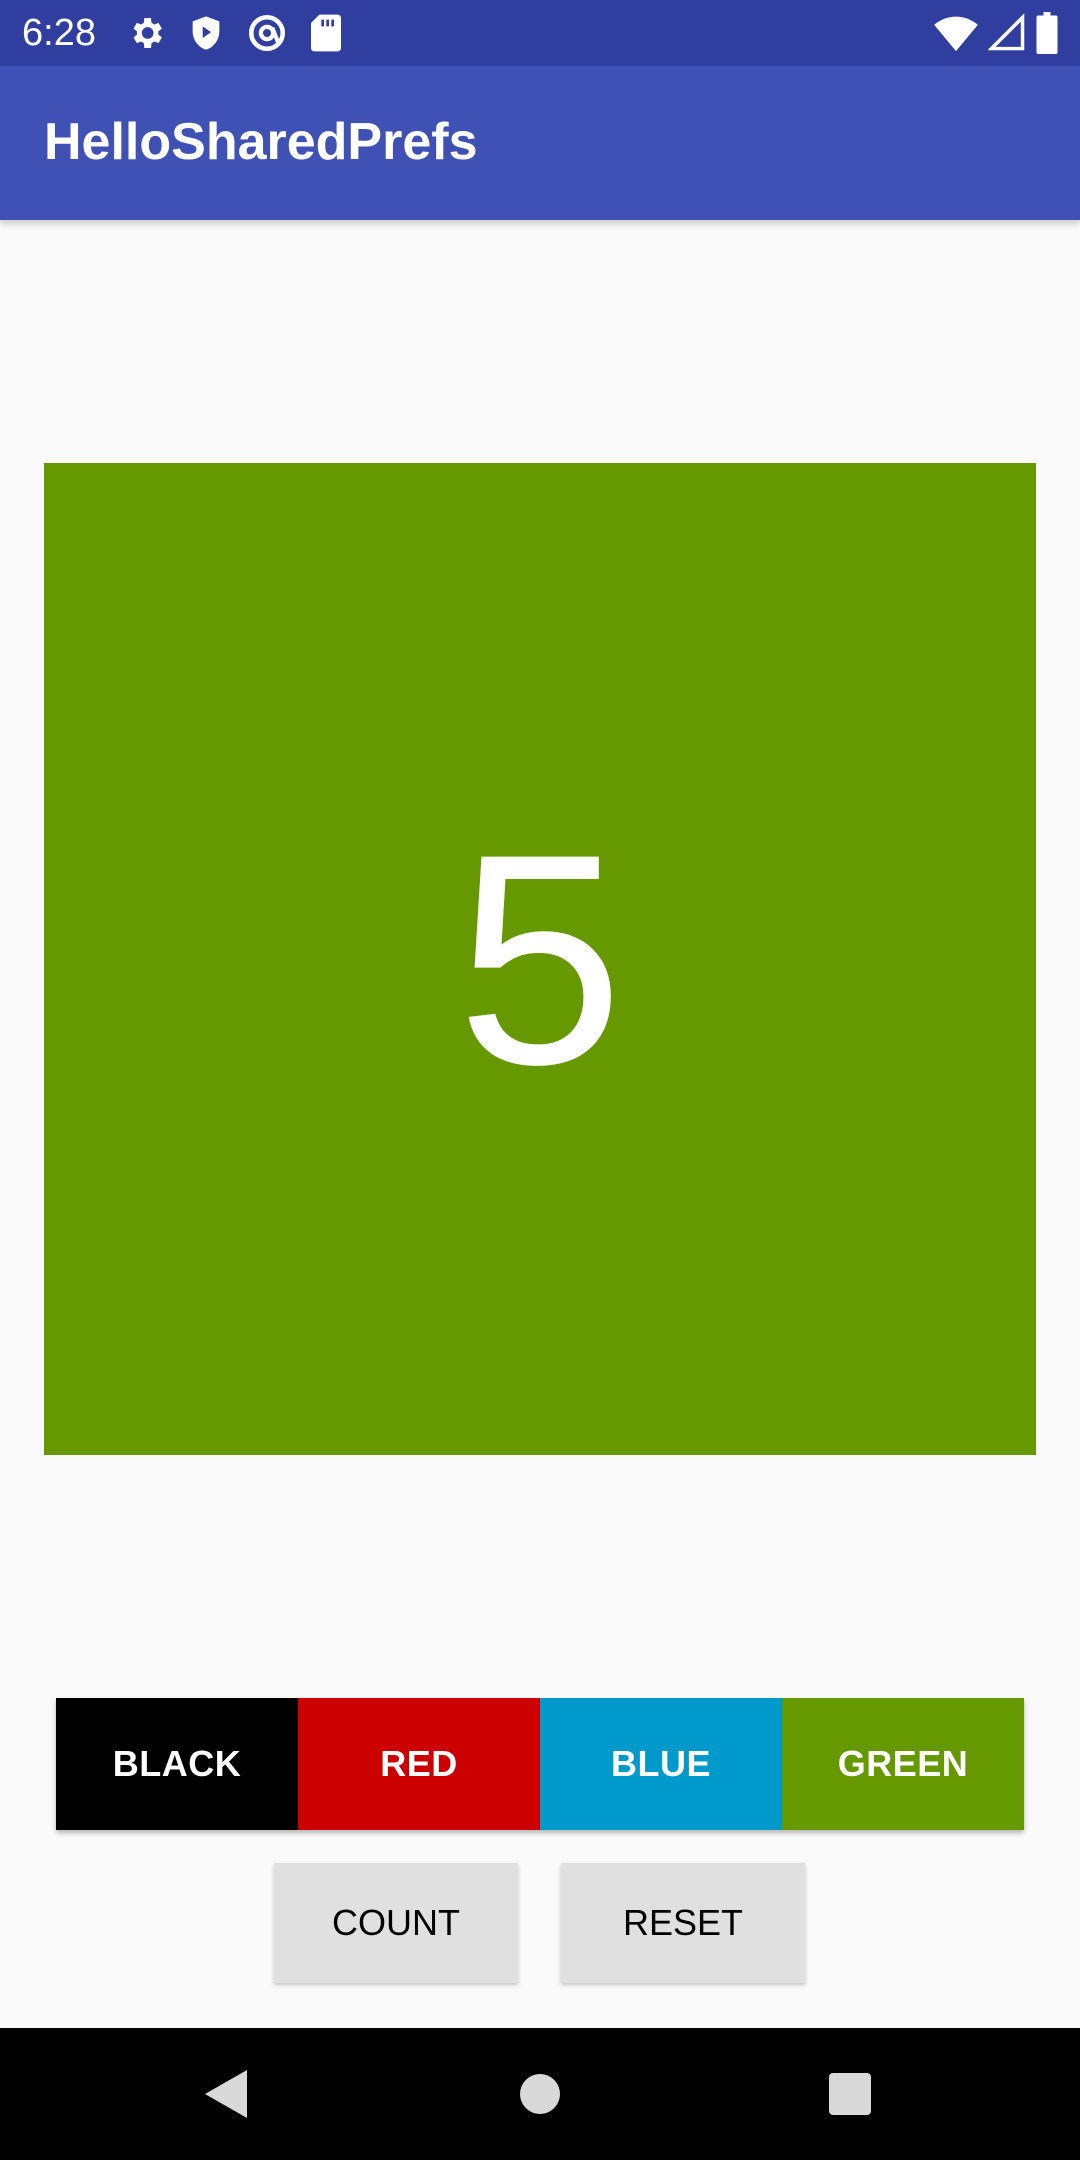 The image size is (1080, 2160). I want to click on status-right-icons, so click(996, 33).